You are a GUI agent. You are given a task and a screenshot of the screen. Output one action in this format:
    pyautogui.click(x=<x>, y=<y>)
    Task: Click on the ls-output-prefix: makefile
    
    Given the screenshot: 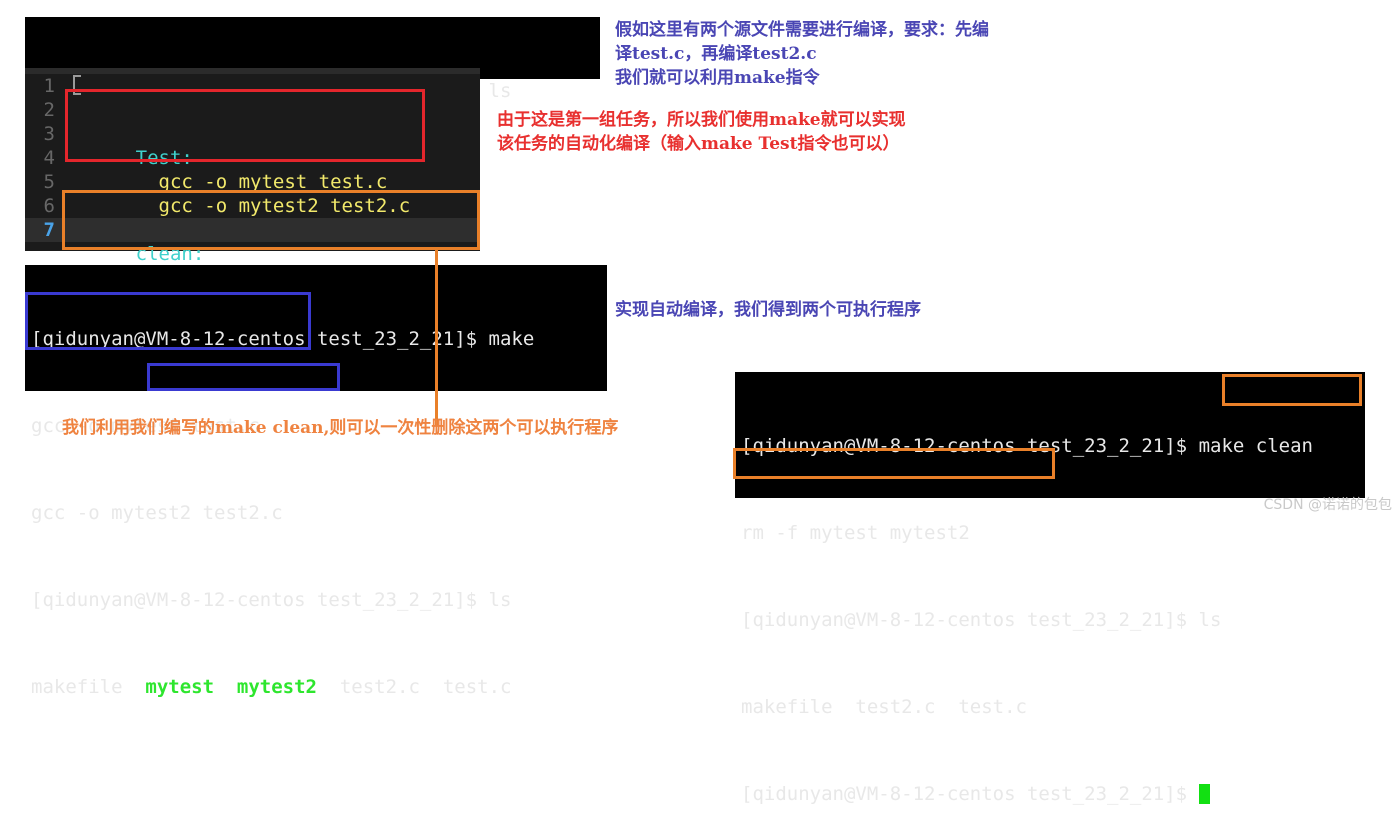 What is the action you would take?
    pyautogui.click(x=88, y=687)
    